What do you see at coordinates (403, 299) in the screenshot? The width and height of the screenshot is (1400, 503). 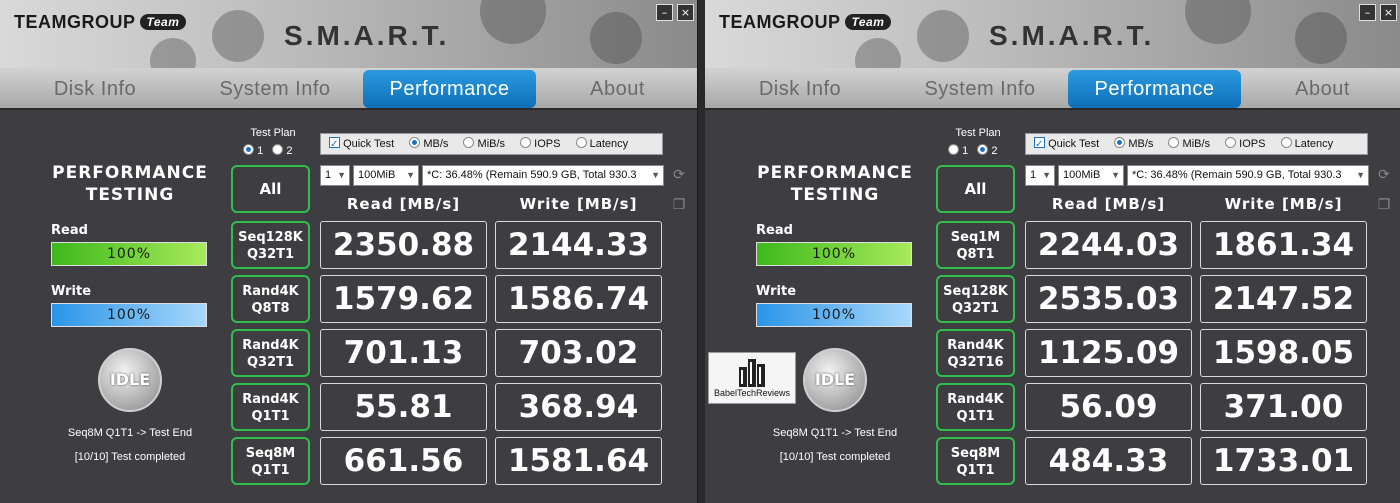 I see `read-result-value: 1579.62` at bounding box center [403, 299].